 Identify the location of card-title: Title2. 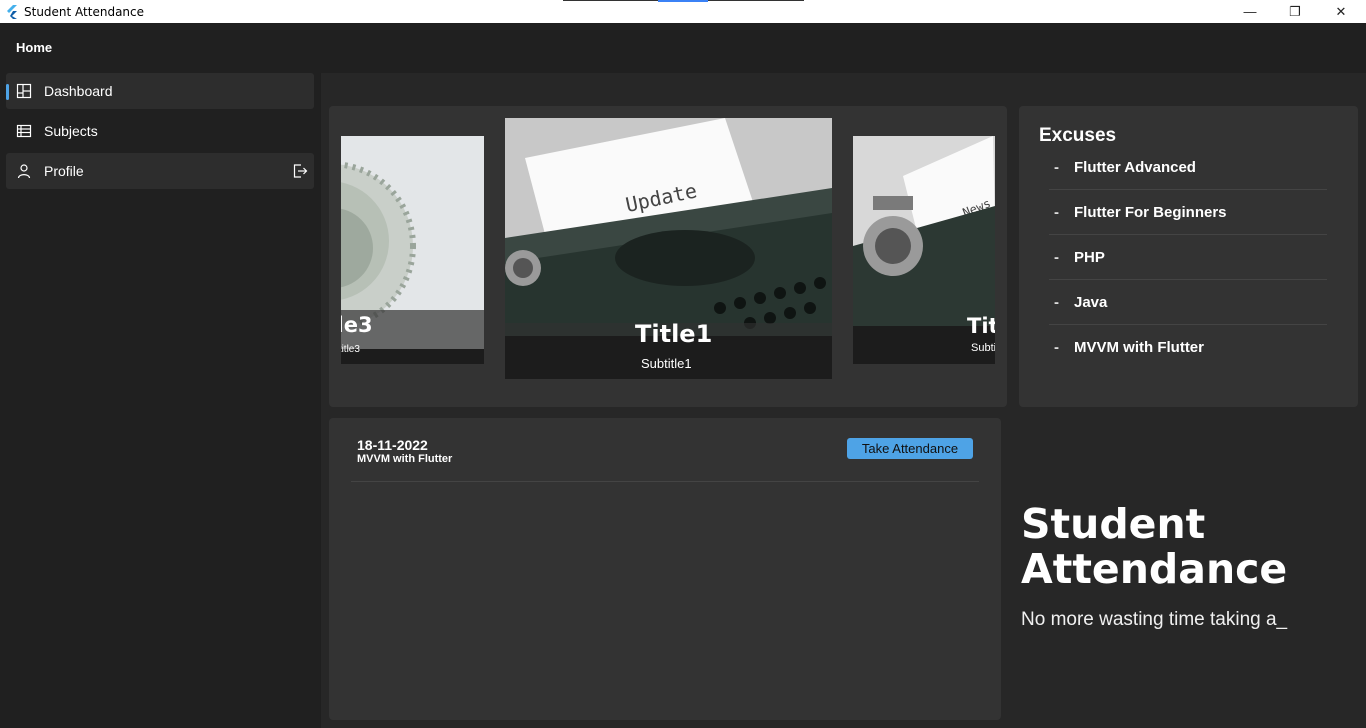
(981, 326).